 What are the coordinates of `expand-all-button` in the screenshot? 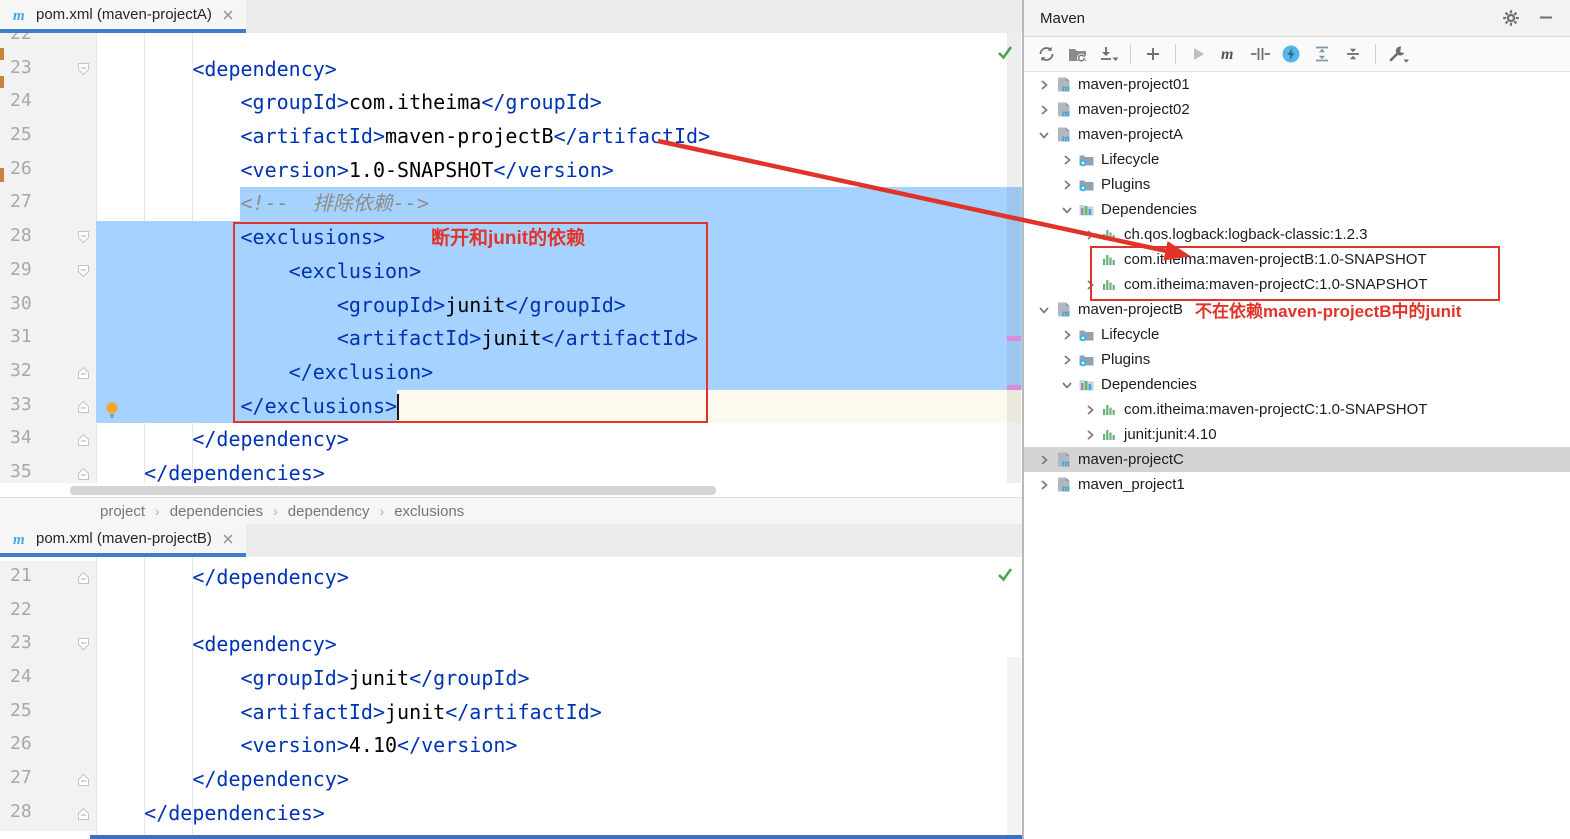 It's located at (1322, 54).